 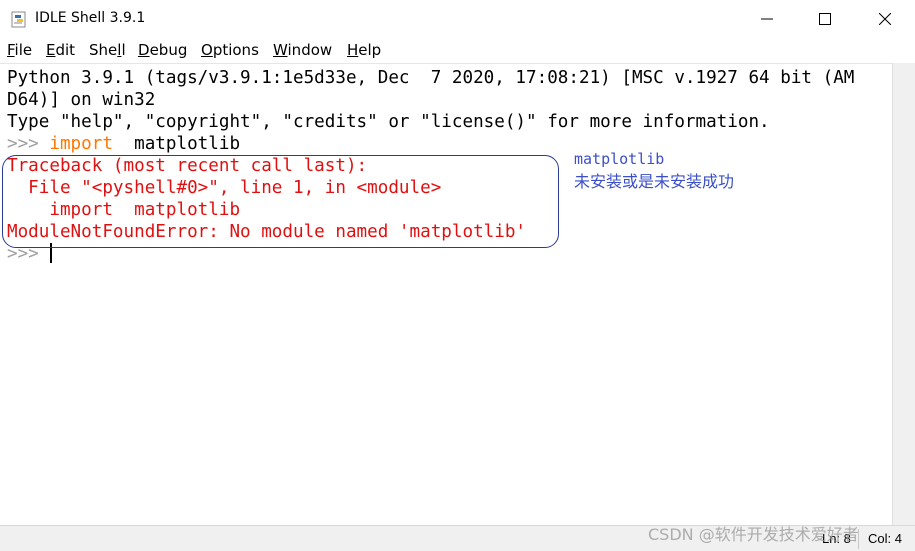 I want to click on input-line: >>> import matplotlib, so click(x=123, y=144).